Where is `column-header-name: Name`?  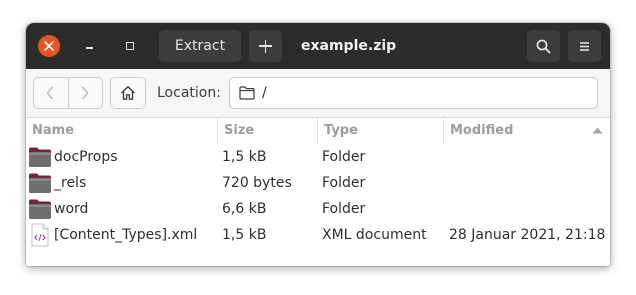 column-header-name: Name is located at coordinates (121, 131).